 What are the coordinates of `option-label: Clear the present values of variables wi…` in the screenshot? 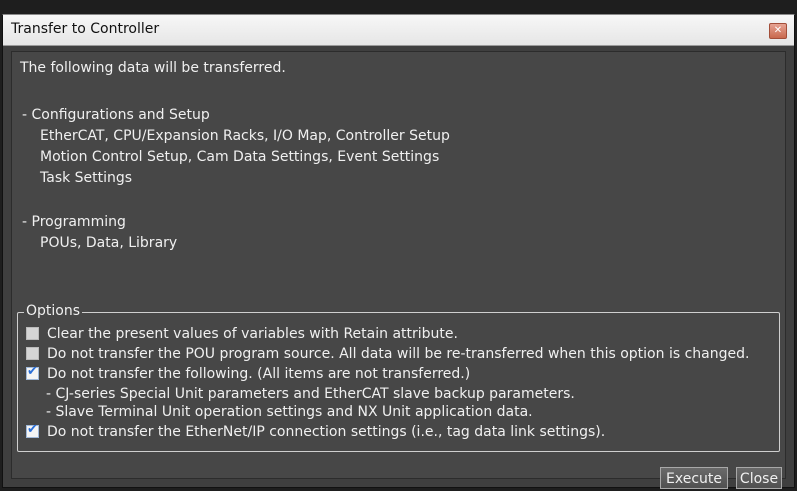 It's located at (252, 334).